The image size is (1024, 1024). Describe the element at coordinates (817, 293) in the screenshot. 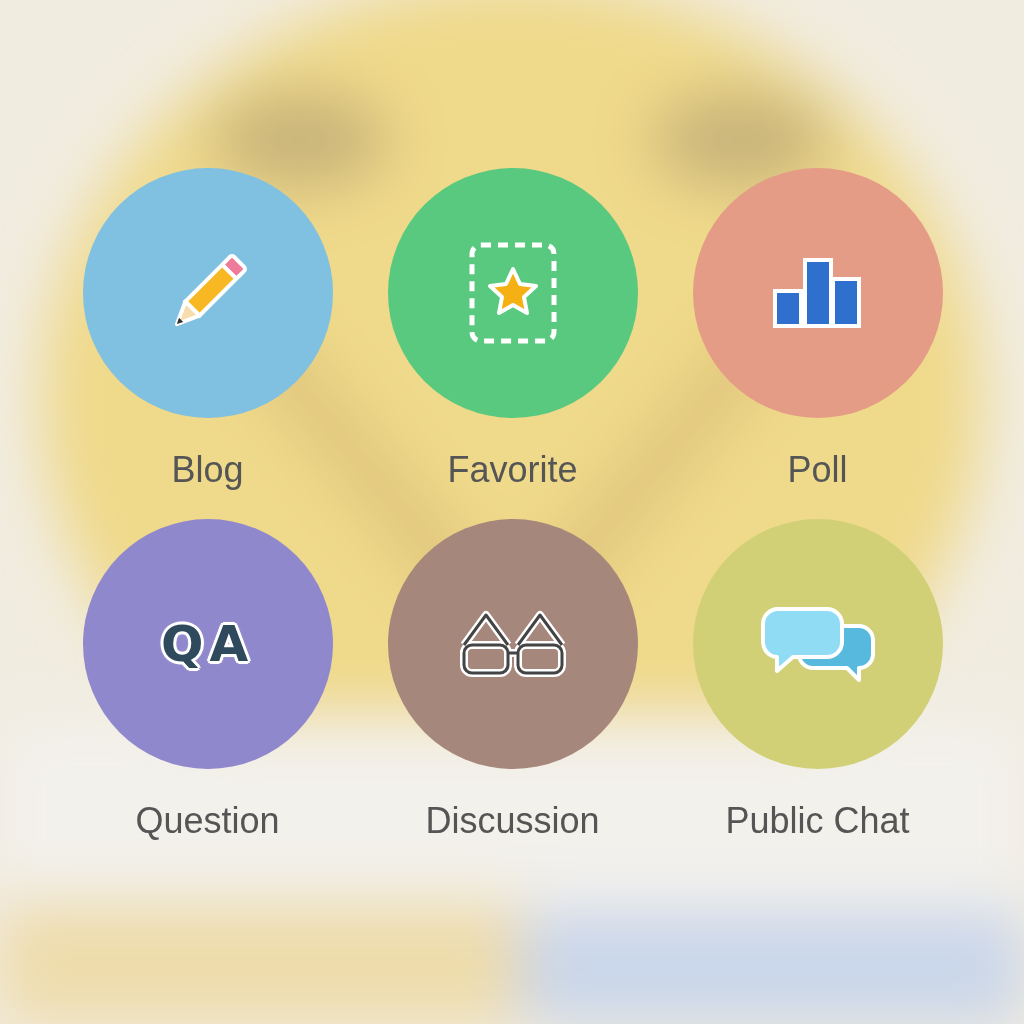

I see `bar-chart-icon` at that location.